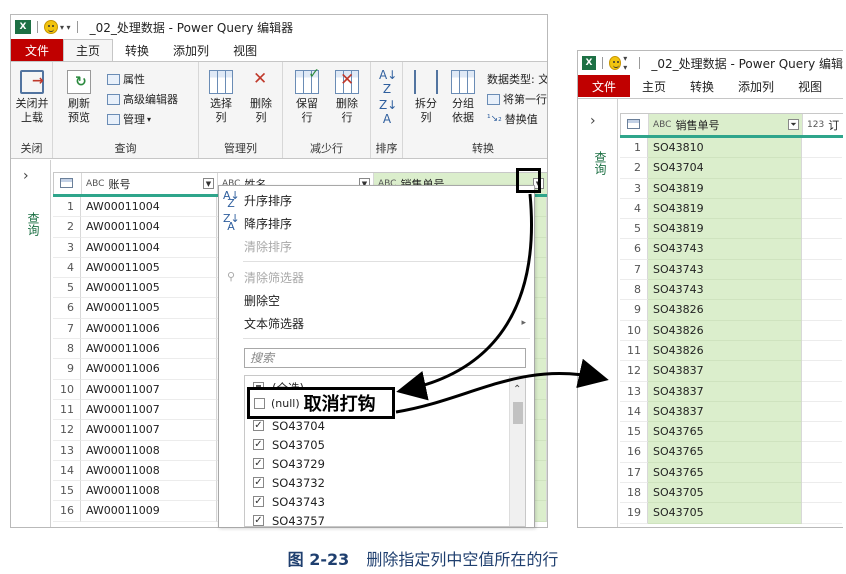  Describe the element at coordinates (464, 297) in the screenshot. I see `arrow-to-null-item` at that location.